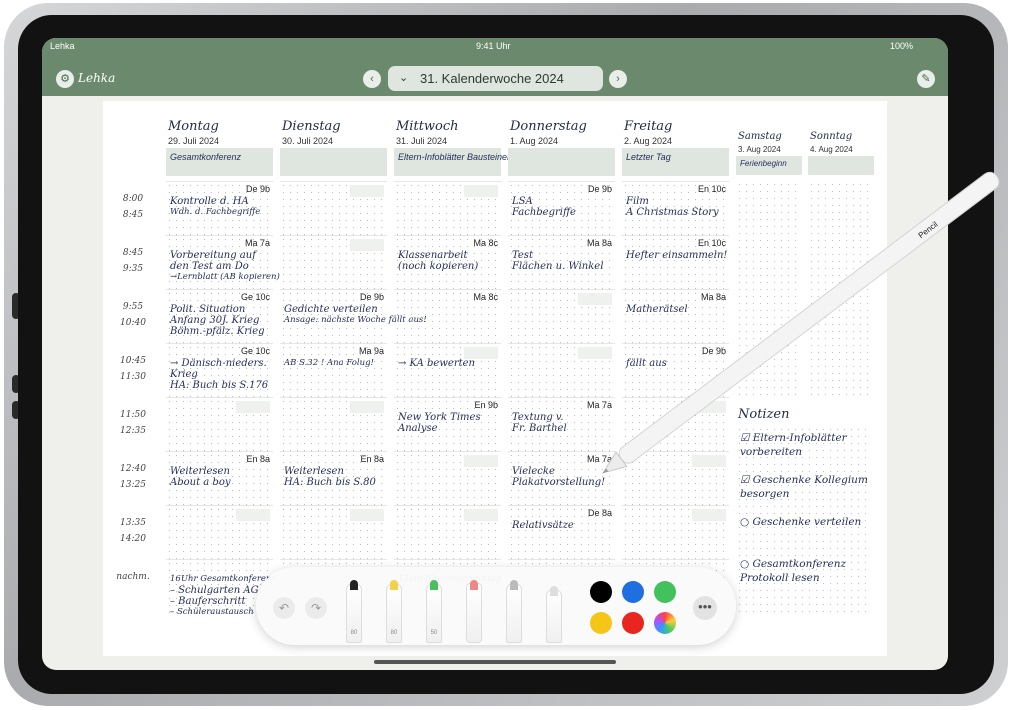 The image size is (1024, 710). Describe the element at coordinates (554, 614) in the screenshot. I see `ruler-tool` at that location.